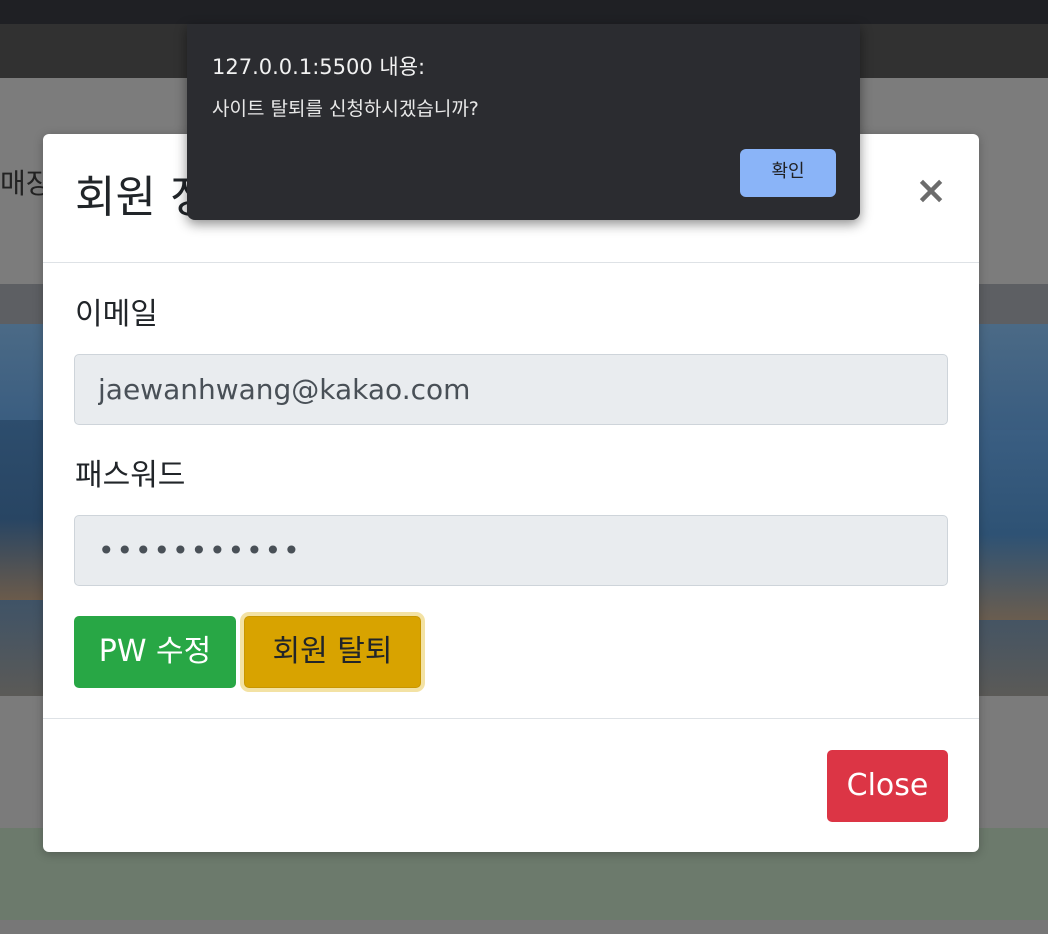 This screenshot has width=1048, height=934. What do you see at coordinates (511, 389) in the screenshot?
I see `email-field` at bounding box center [511, 389].